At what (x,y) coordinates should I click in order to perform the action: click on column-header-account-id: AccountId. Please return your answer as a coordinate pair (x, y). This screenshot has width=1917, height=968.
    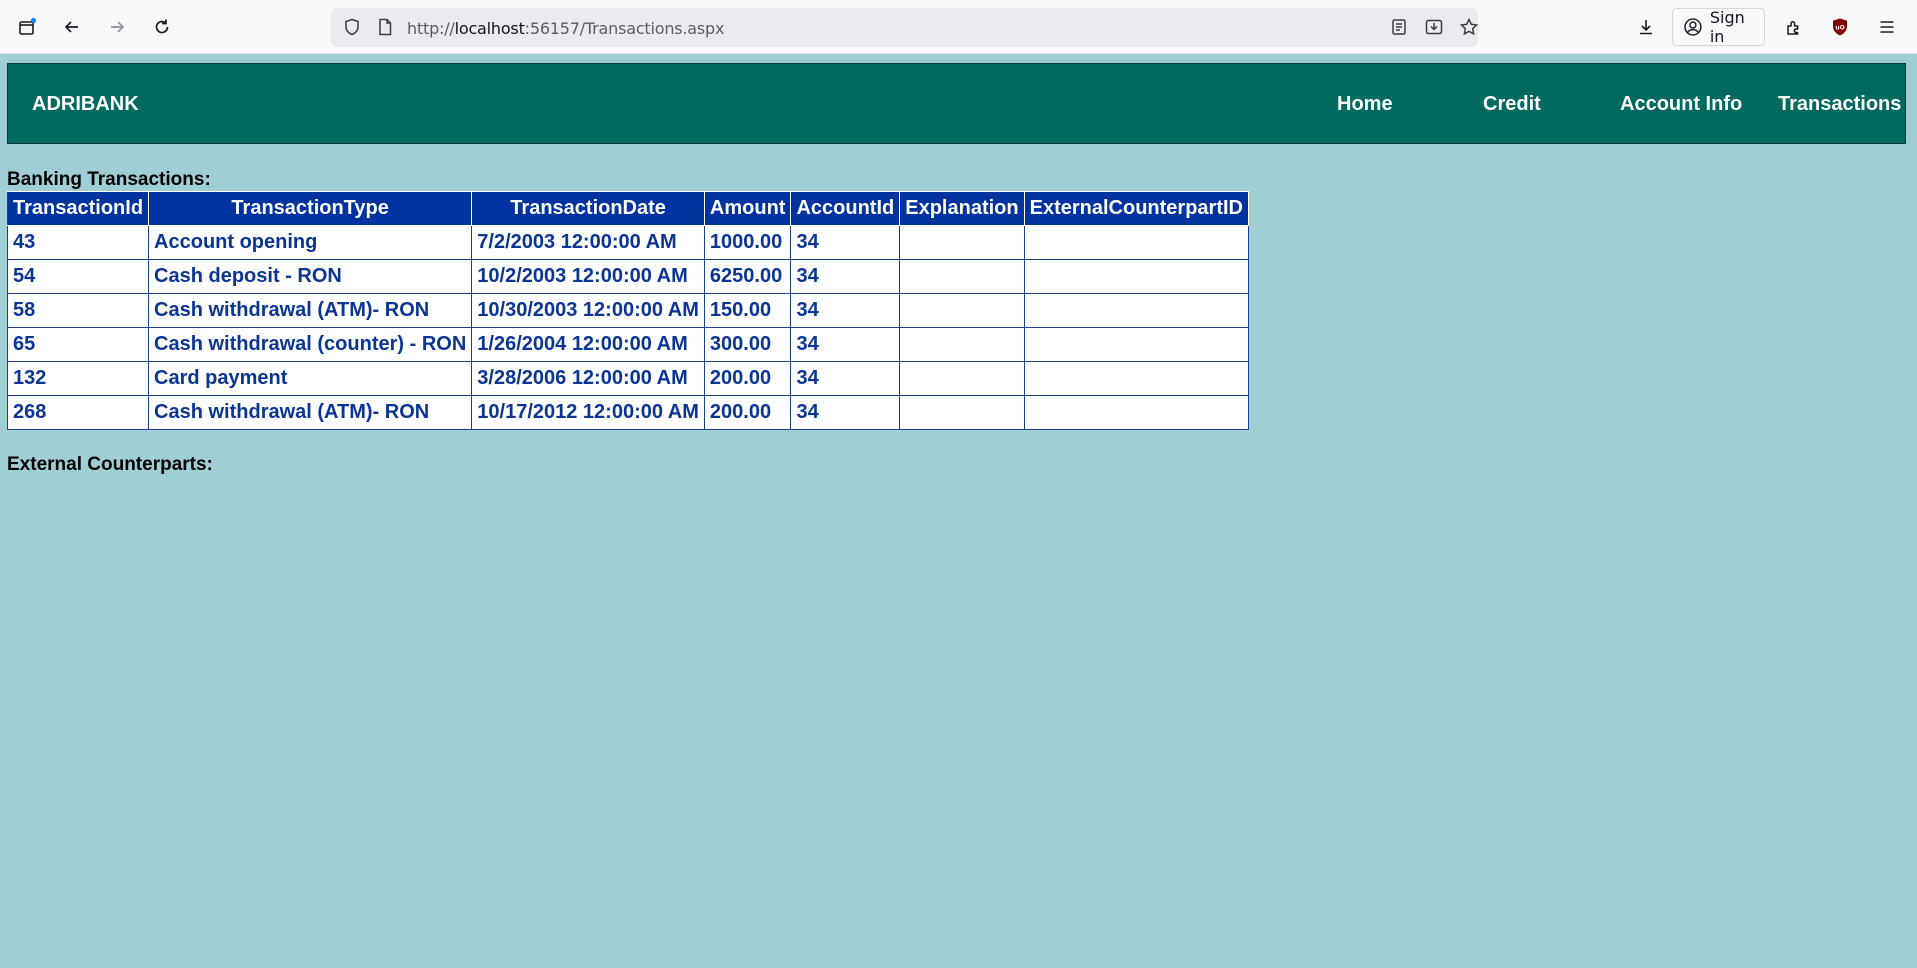
    Looking at the image, I should click on (845, 208).